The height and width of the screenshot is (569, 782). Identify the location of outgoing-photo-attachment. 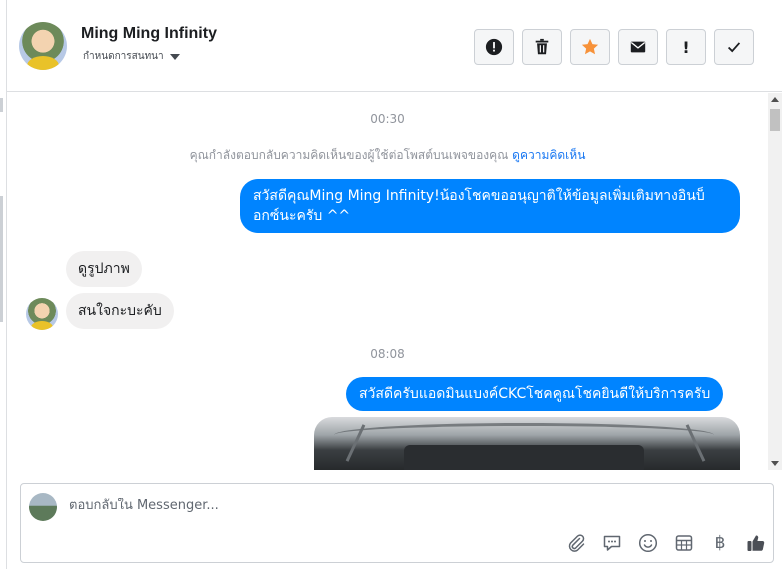
(527, 443).